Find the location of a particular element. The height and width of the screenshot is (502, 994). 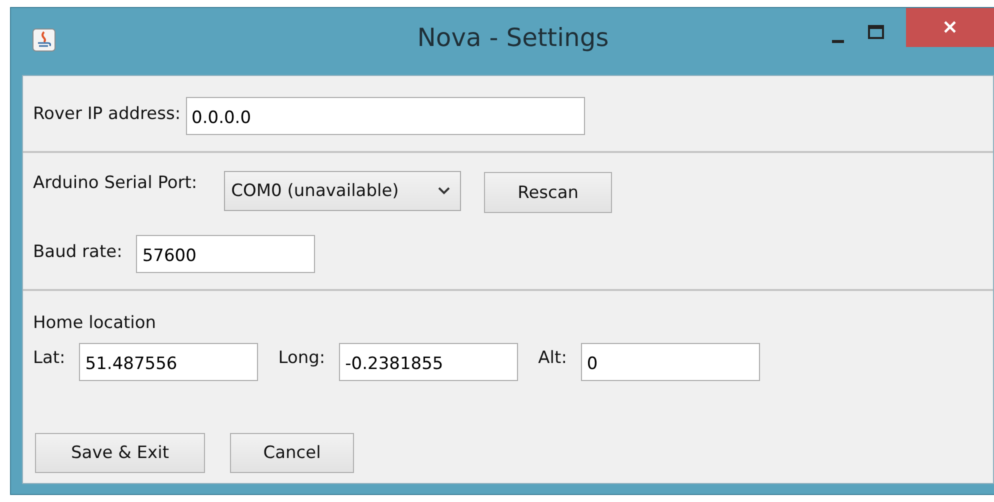

rescan-button: Rescan is located at coordinates (548, 192).